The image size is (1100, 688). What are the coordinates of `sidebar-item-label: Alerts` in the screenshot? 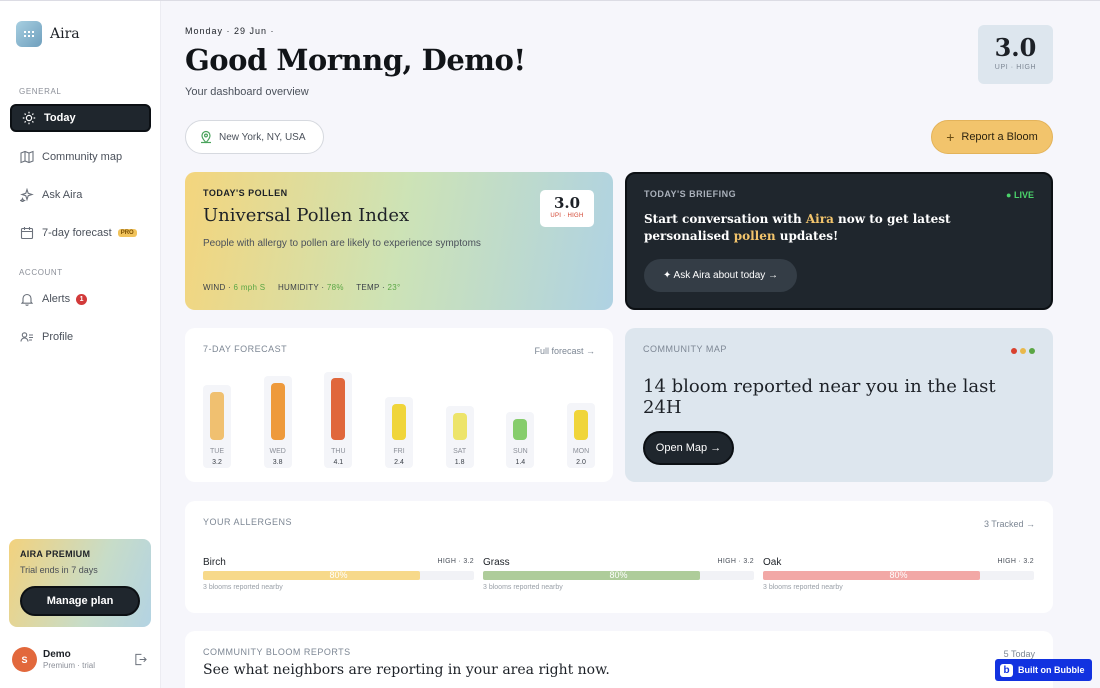 It's located at (56, 299).